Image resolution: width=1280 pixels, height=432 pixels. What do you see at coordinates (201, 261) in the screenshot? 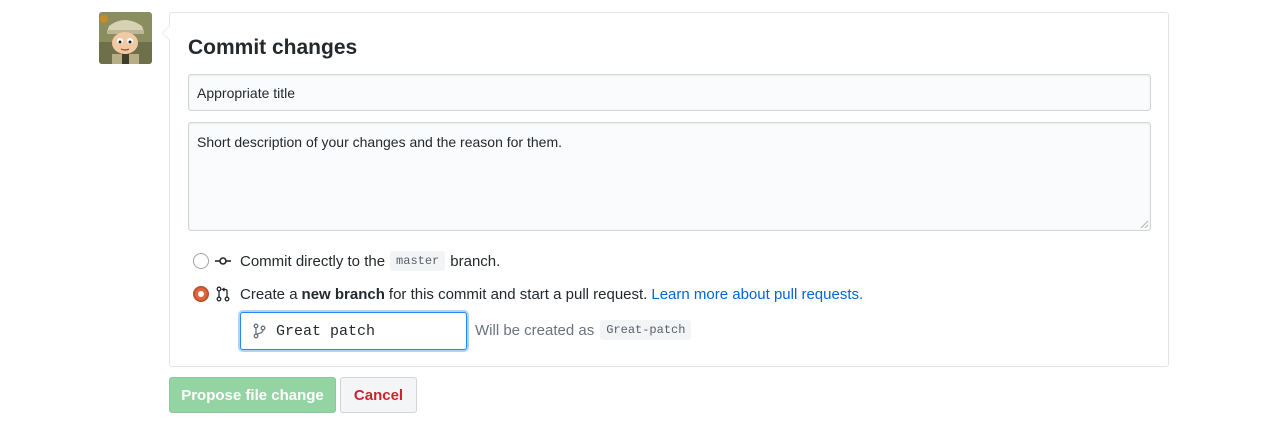
I see `commit-direct-radio` at bounding box center [201, 261].